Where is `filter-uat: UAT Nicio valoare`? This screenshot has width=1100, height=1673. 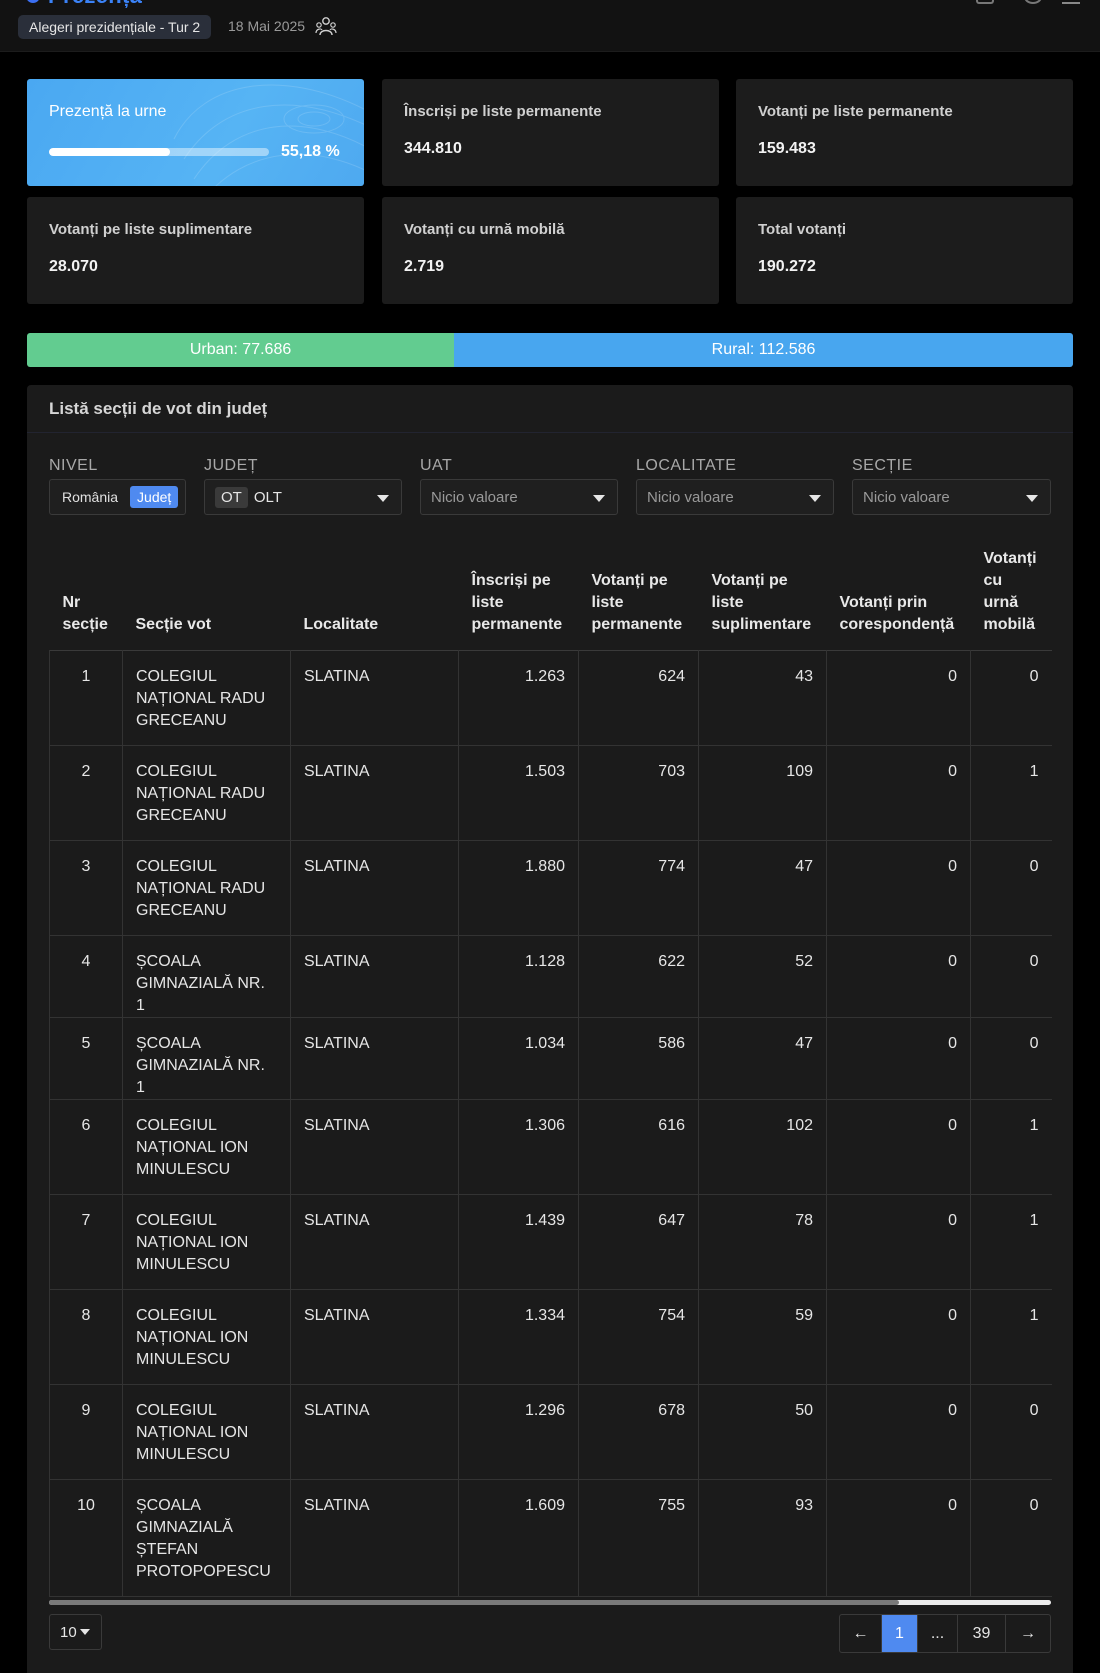 filter-uat: UAT Nicio valoare is located at coordinates (519, 486).